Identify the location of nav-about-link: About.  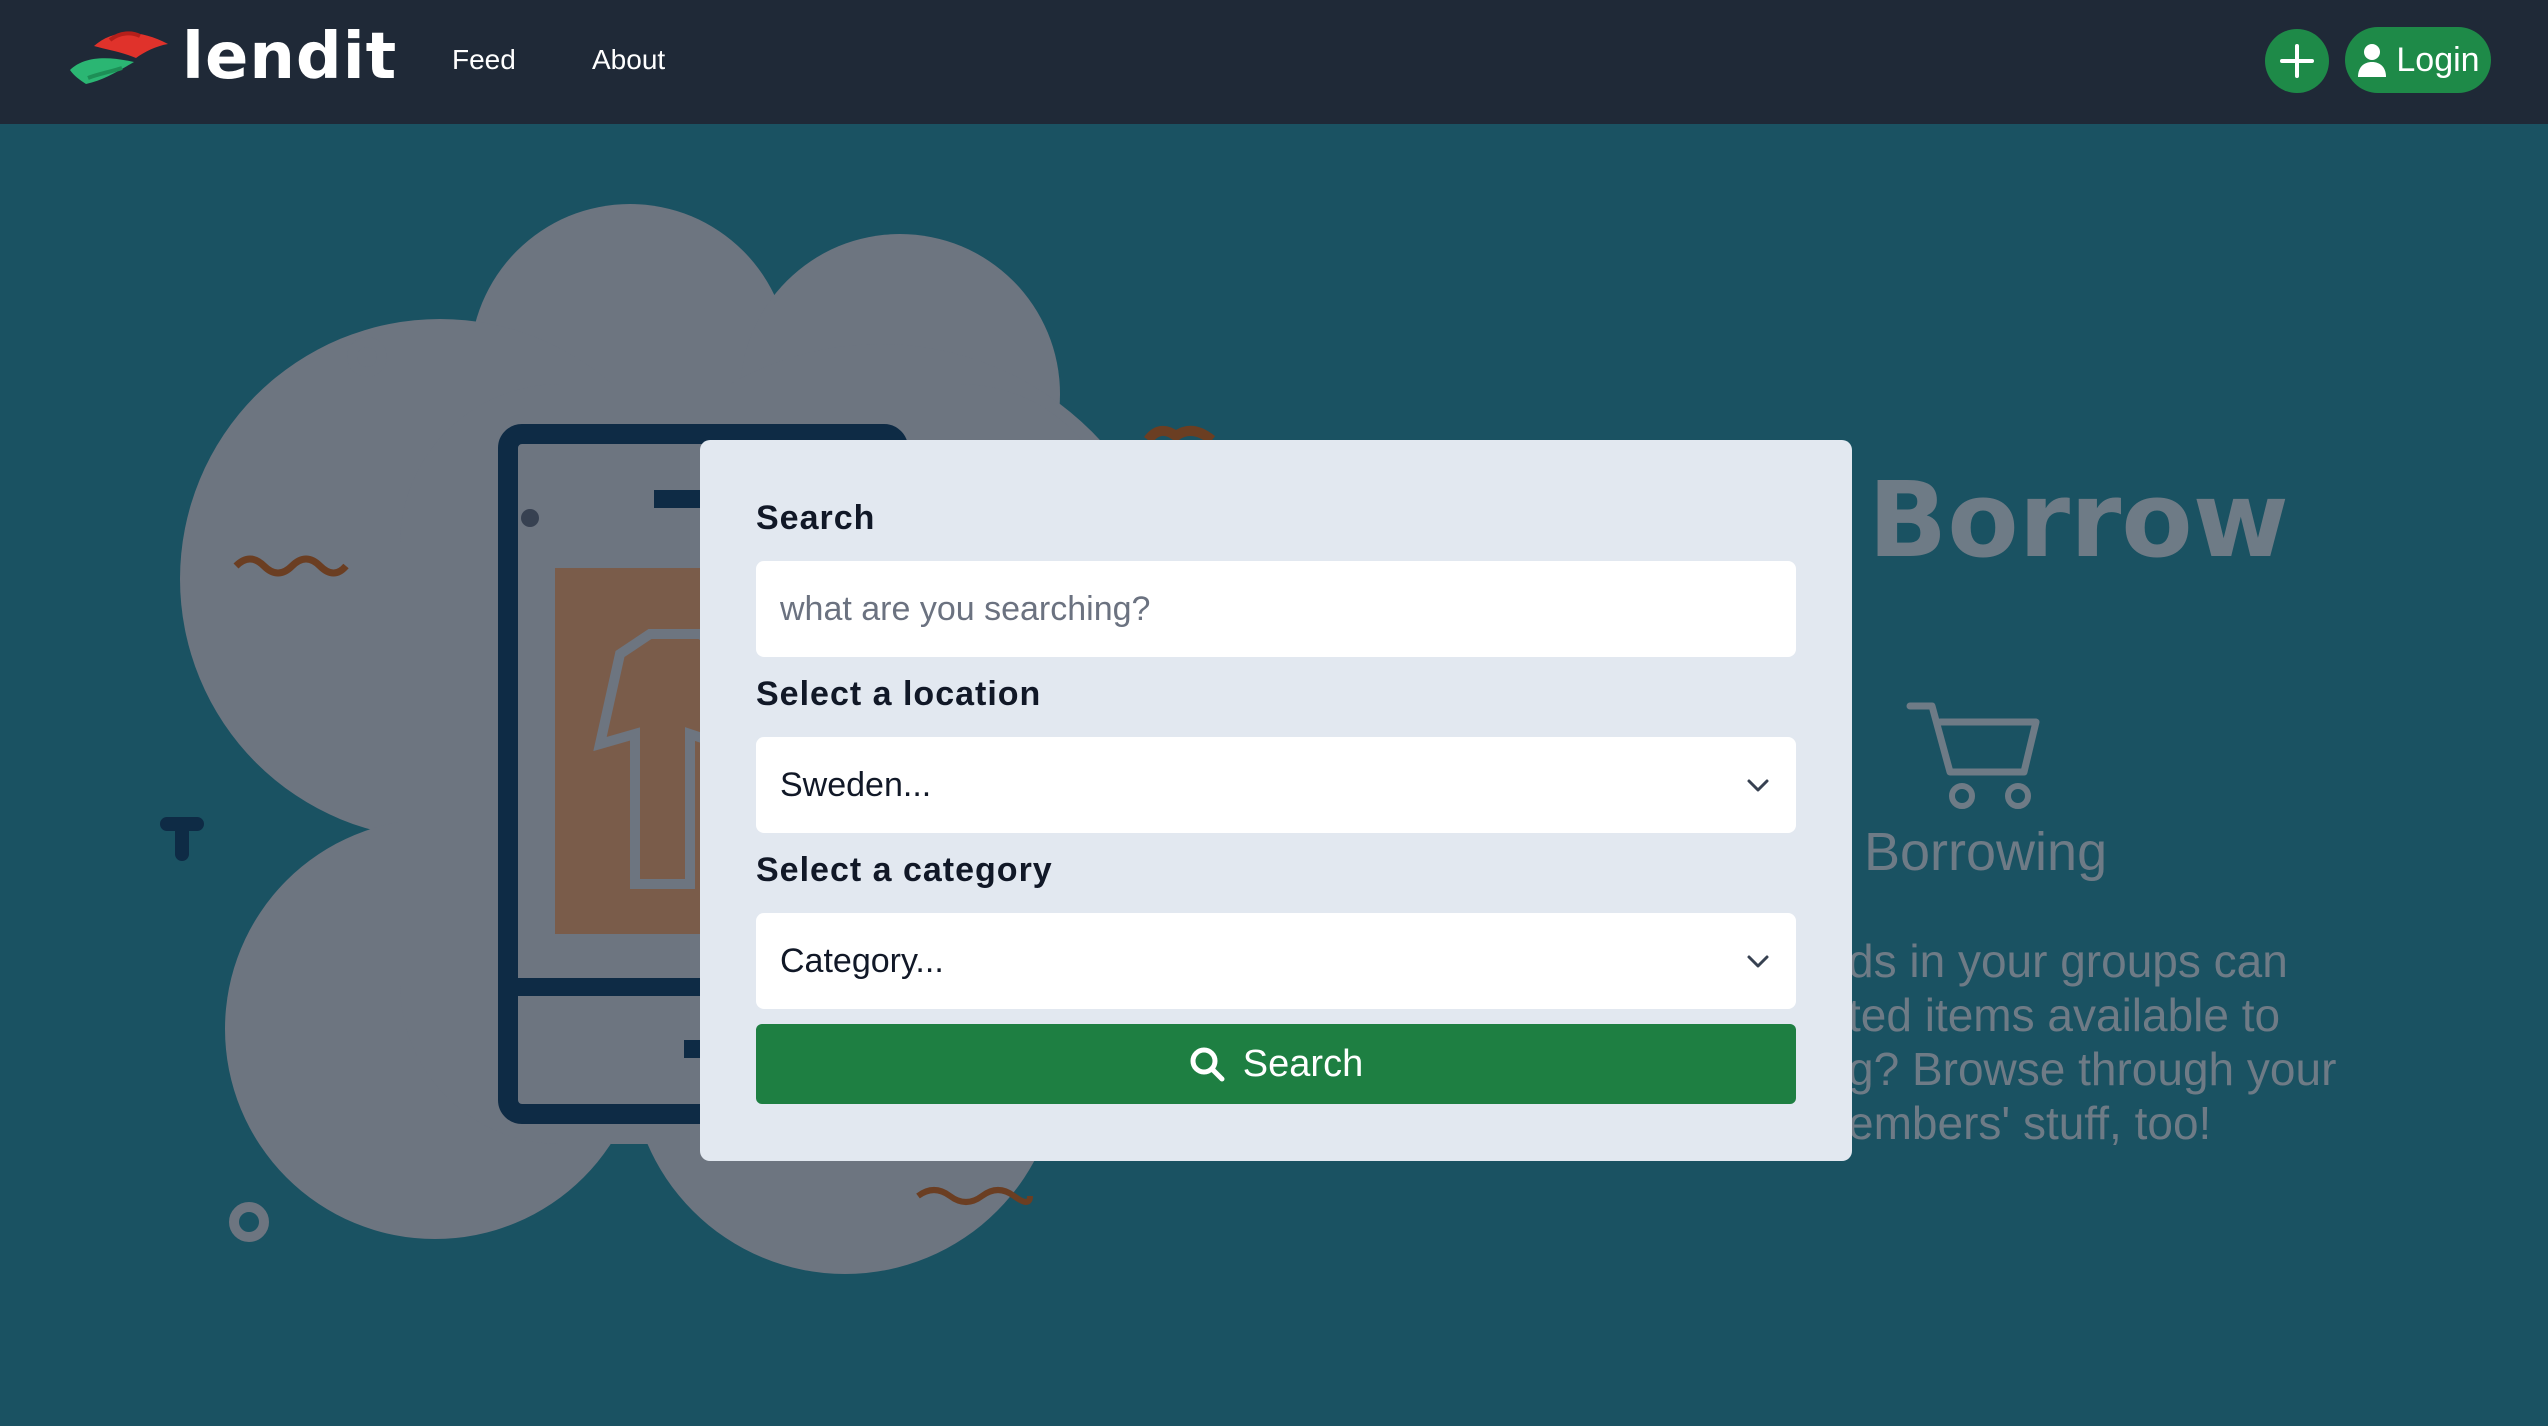
(628, 60).